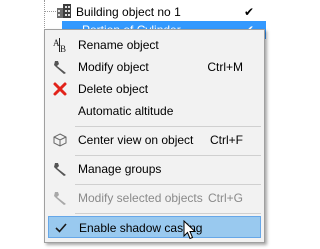 This screenshot has width=320, height=249. I want to click on menu-item-center-view: Center view on object Ctrl+F, so click(154, 140).